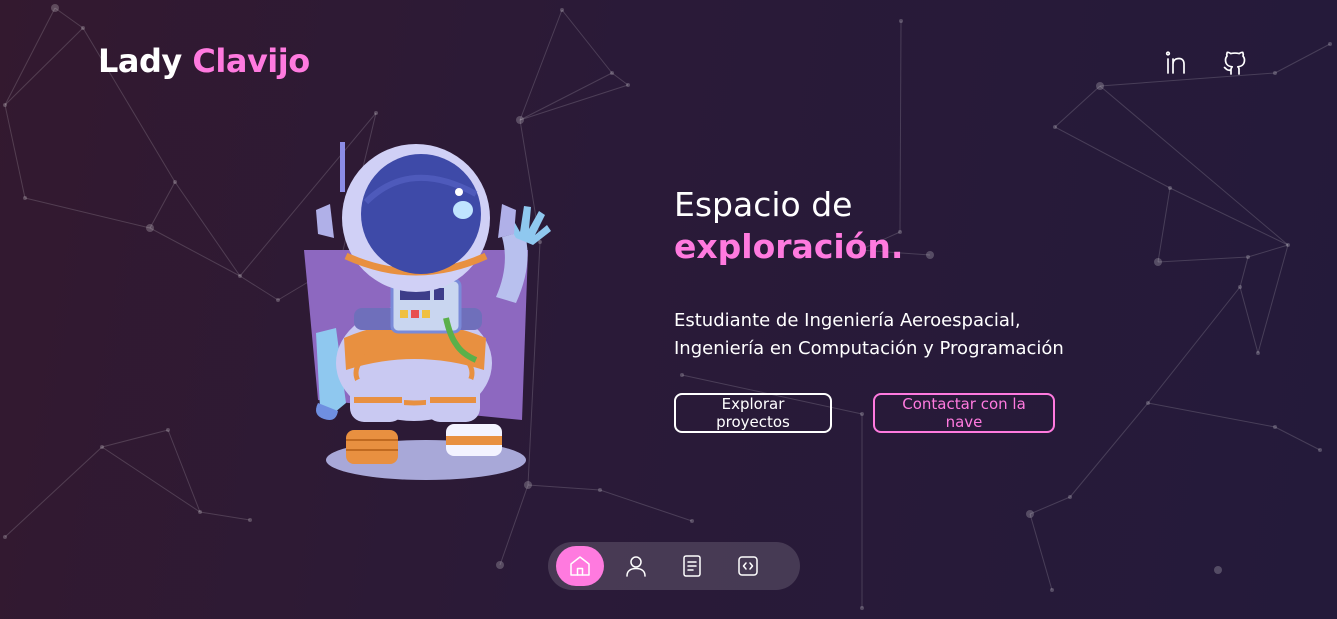 This screenshot has width=1337, height=619. What do you see at coordinates (251, 61) in the screenshot?
I see `logo-last-name: Clavijo` at bounding box center [251, 61].